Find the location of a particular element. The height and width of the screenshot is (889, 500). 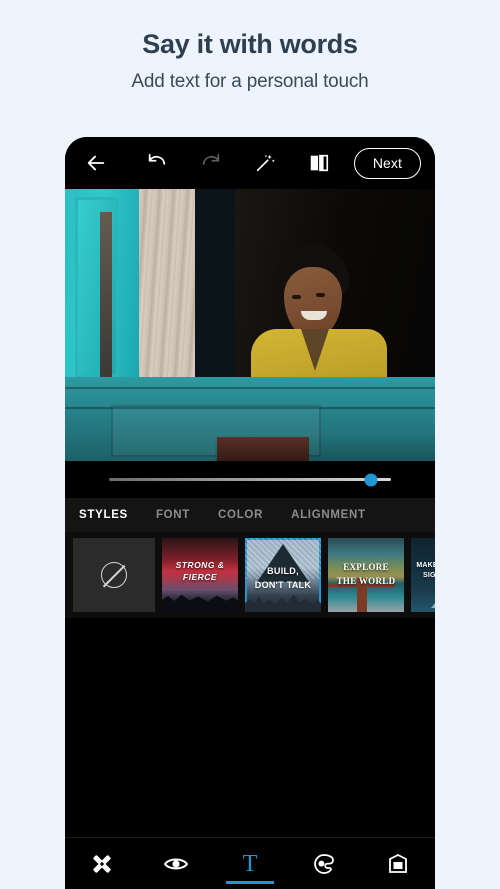

nav-blend-paint-icon is located at coordinates (324, 863).